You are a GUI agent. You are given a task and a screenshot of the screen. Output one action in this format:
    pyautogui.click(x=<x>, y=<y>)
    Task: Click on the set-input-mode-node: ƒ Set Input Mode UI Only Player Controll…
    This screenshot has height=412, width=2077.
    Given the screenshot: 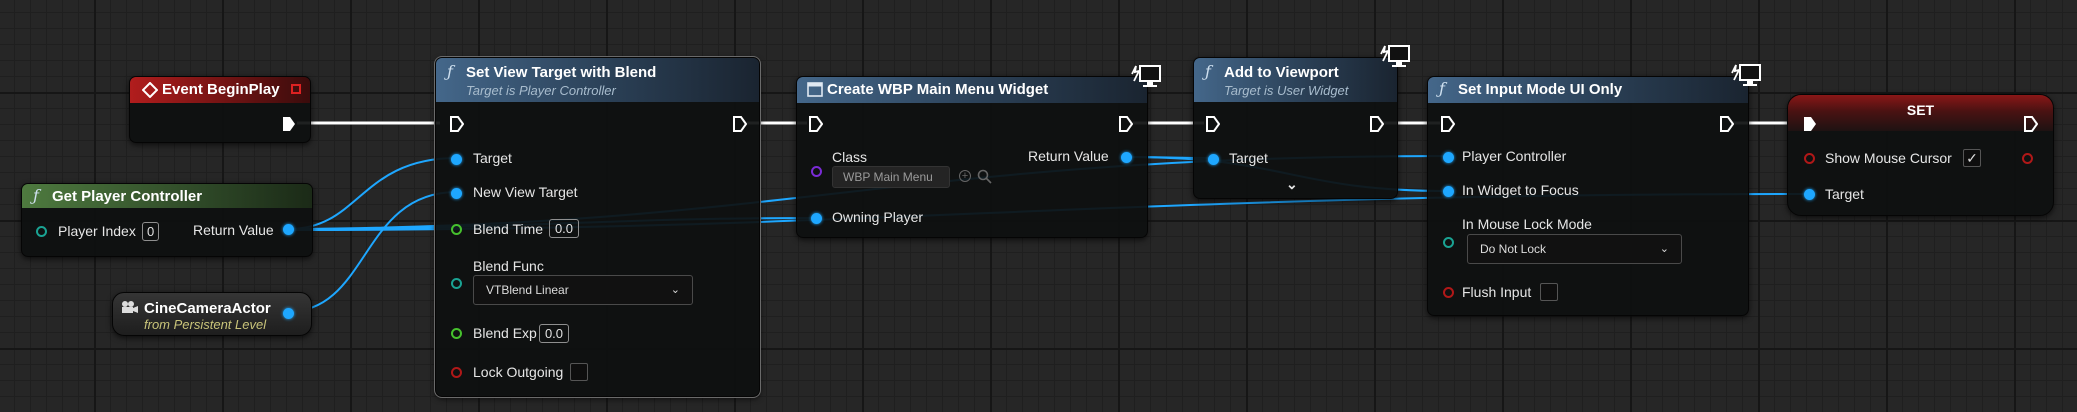 What is the action you would take?
    pyautogui.click(x=1594, y=190)
    